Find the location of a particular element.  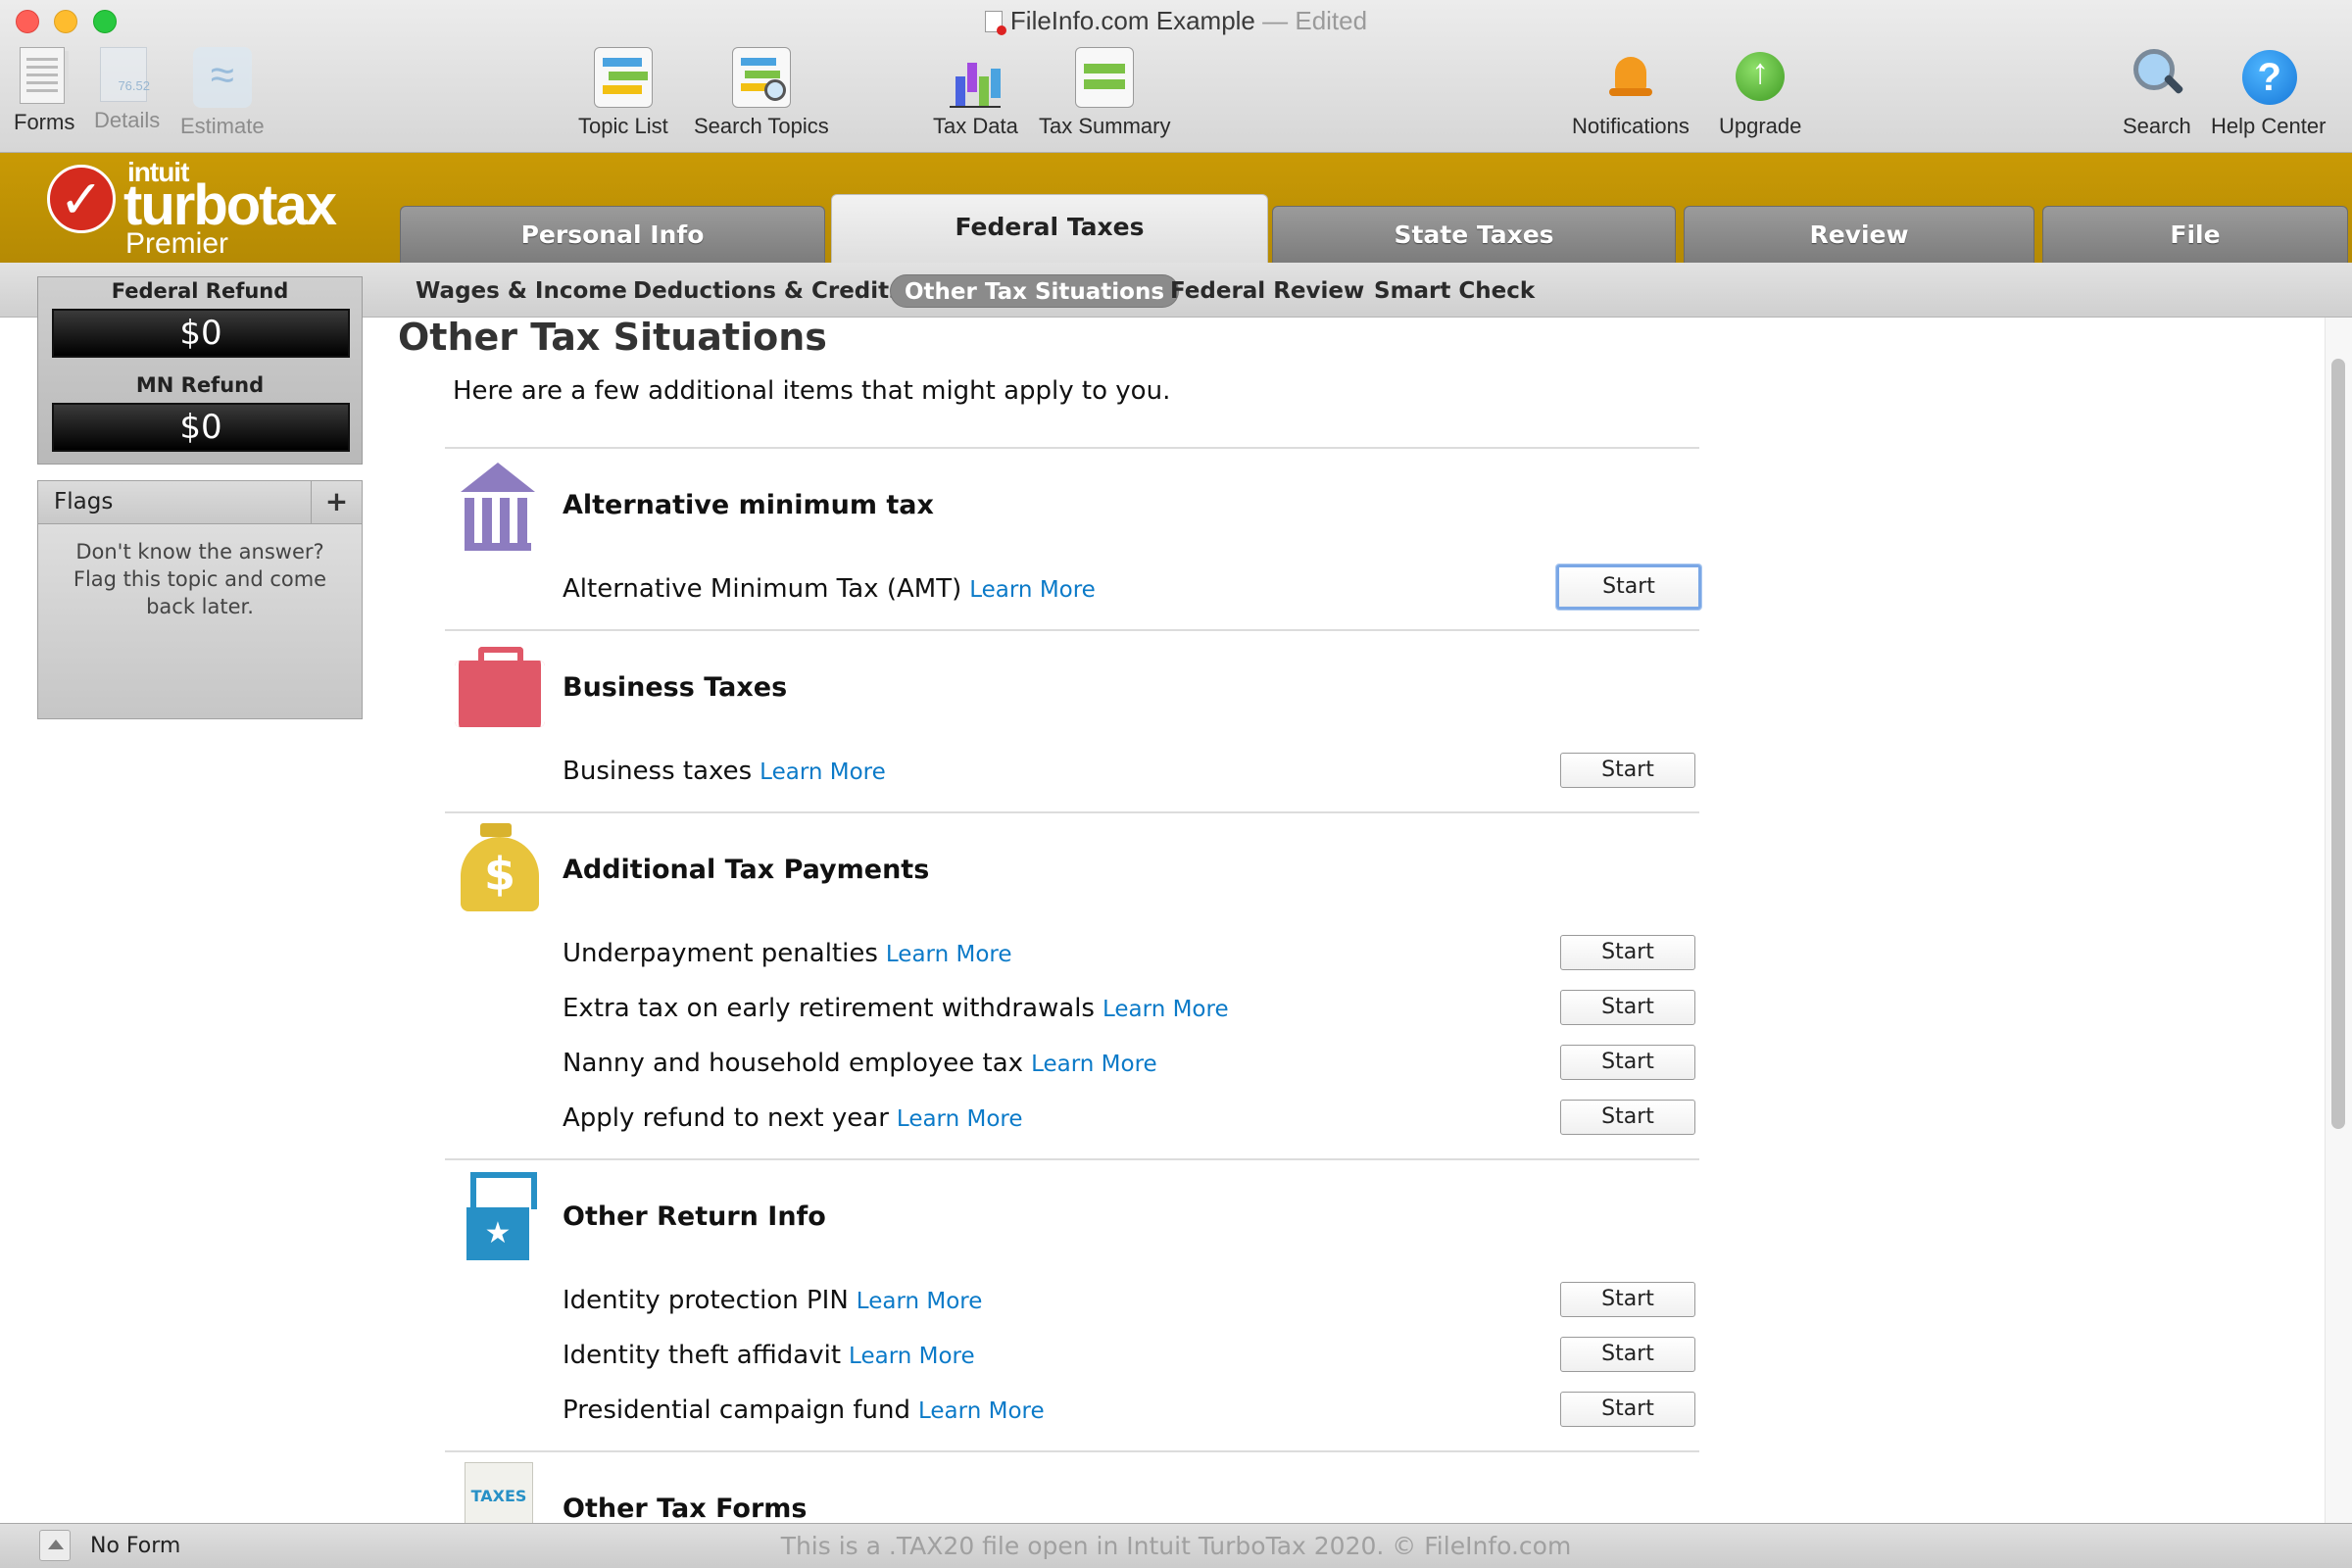

subnav-deductions-credits: Deductions & Credits is located at coordinates (767, 291).